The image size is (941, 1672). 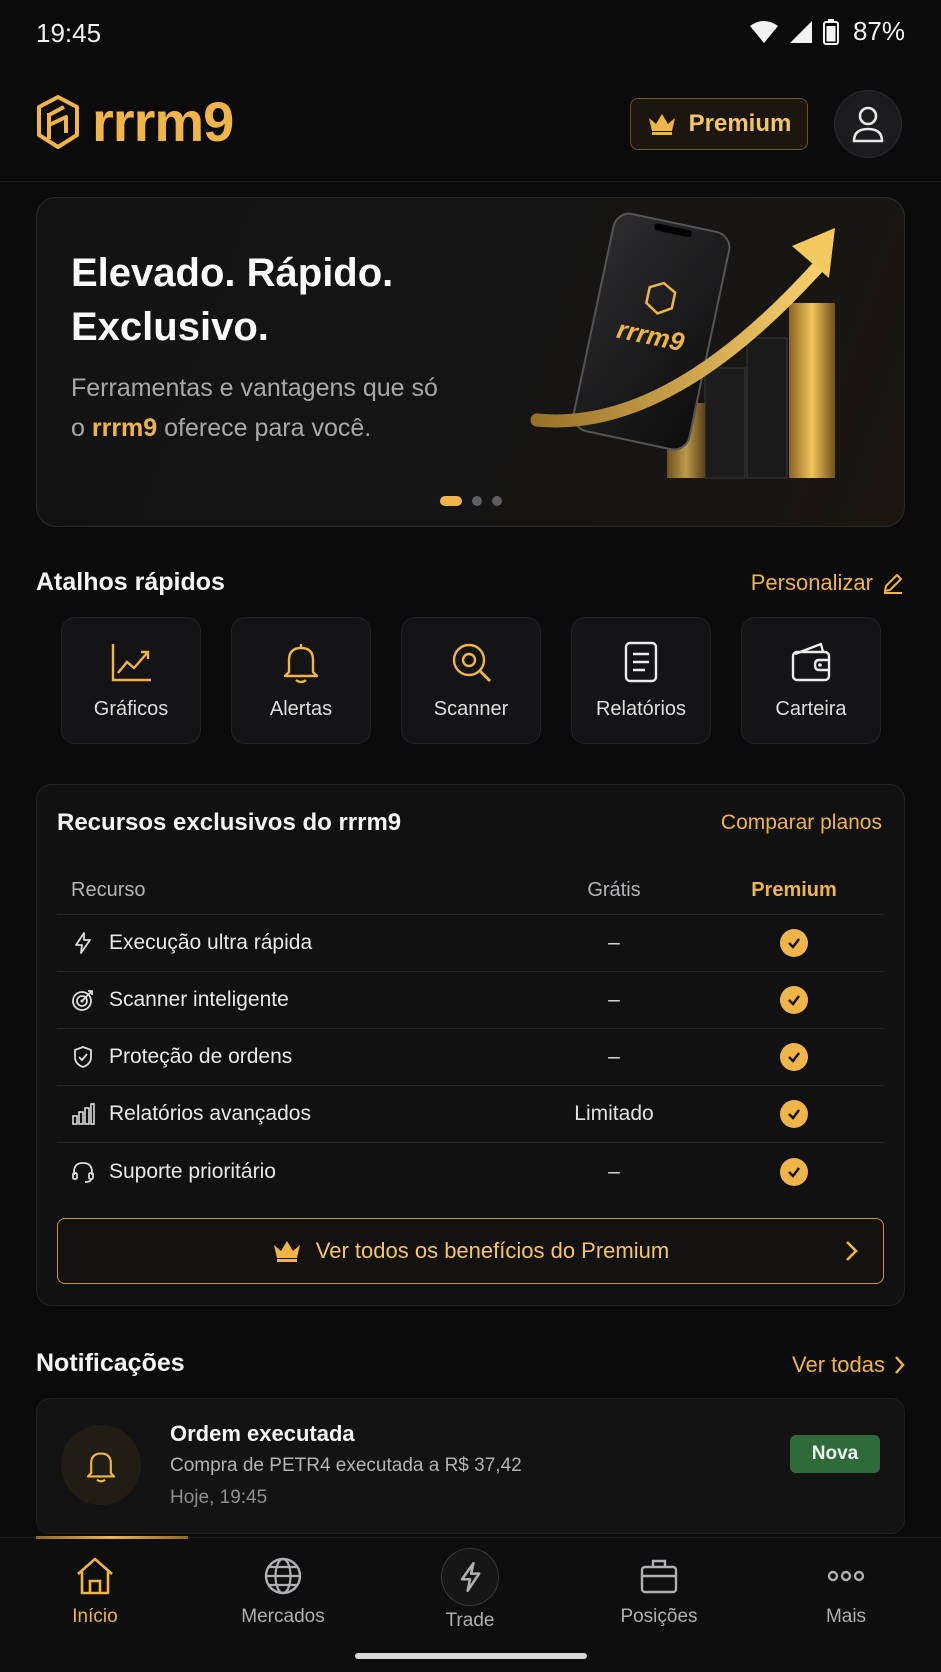 I want to click on shortcut-carteira: Carteira, so click(x=811, y=680).